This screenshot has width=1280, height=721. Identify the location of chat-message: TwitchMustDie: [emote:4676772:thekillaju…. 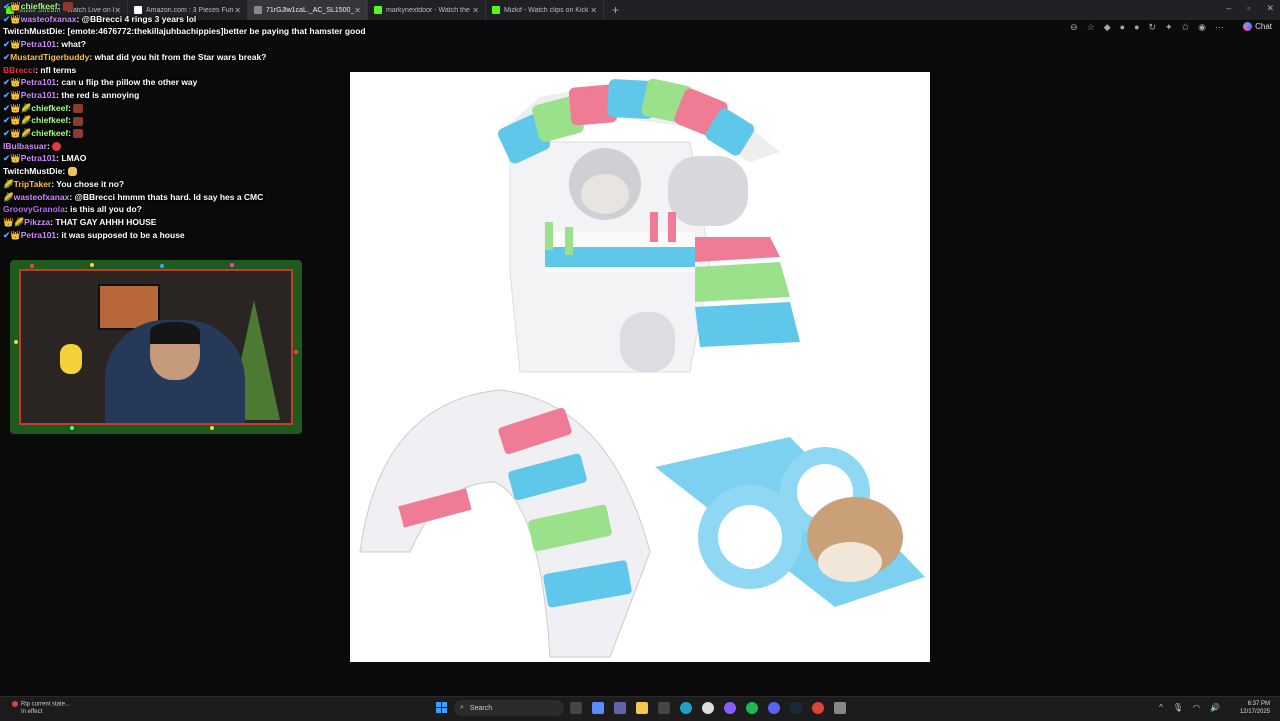
(184, 31).